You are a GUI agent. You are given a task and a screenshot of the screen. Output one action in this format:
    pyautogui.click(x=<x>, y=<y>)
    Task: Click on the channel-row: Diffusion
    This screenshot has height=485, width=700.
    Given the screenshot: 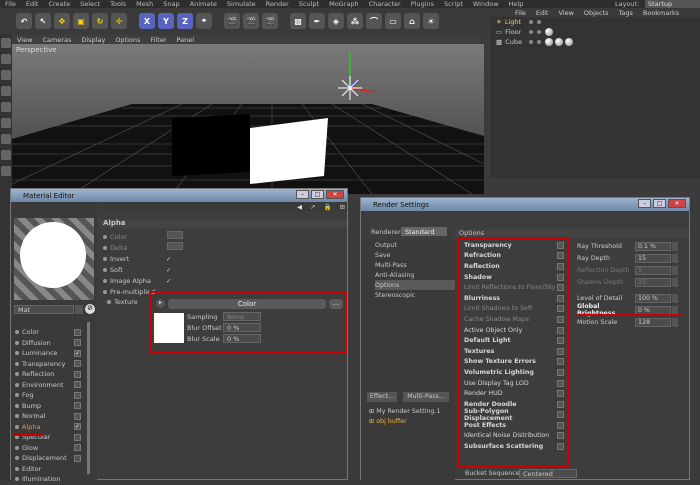 What is the action you would take?
    pyautogui.click(x=51, y=343)
    